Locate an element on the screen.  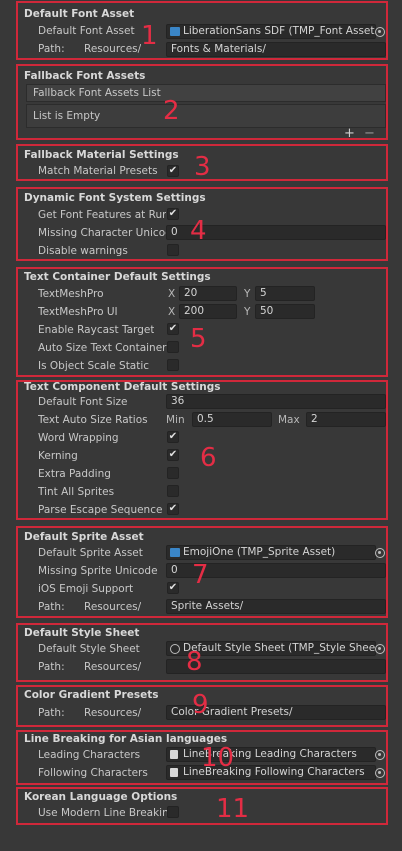
section-header: Text Component Default Settings is located at coordinates (122, 387).